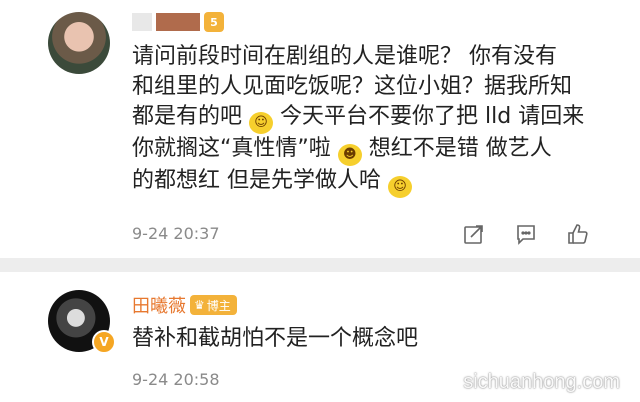 Image resolution: width=640 pixels, height=402 pixels. I want to click on comment-line: 请问前段时间在剧组的人是谁呢？ 你有没有, so click(344, 56).